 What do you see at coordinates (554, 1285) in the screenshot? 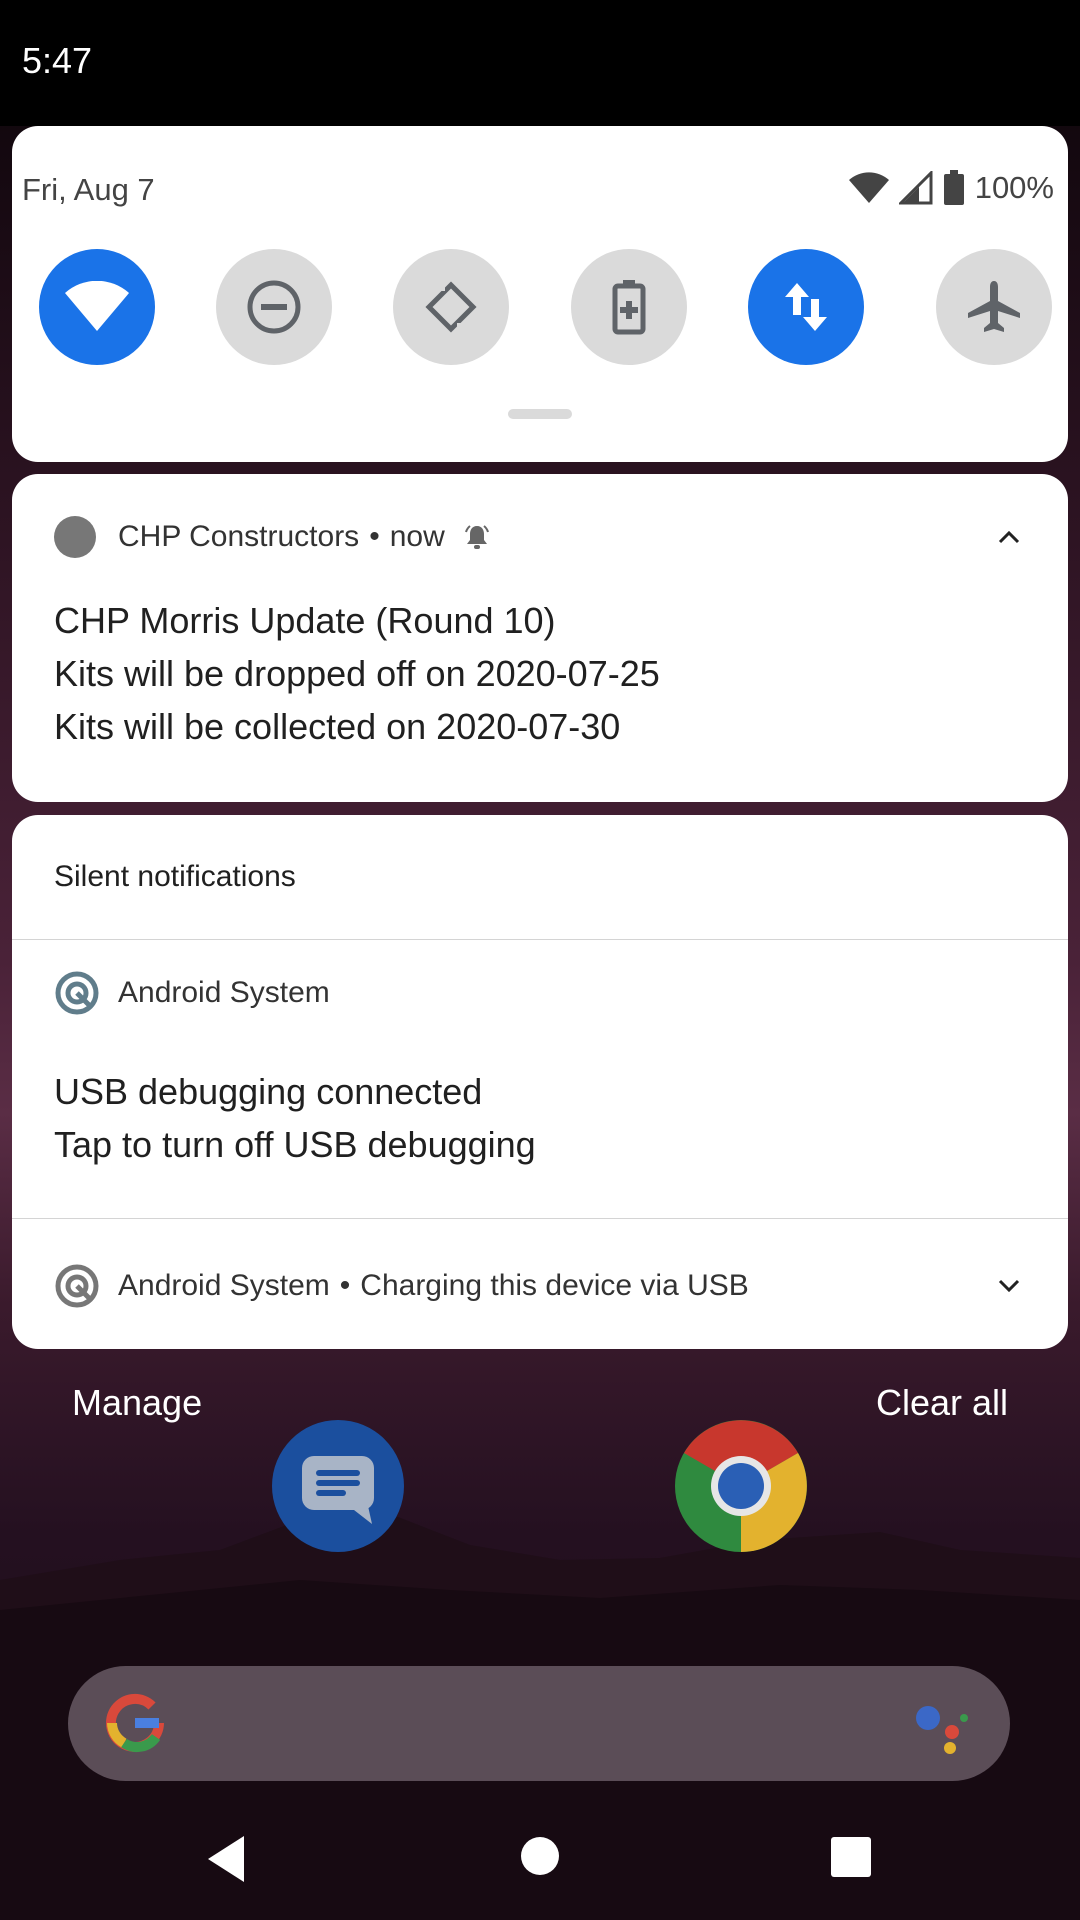
I see `notification-summary: Charging this device via USB` at bounding box center [554, 1285].